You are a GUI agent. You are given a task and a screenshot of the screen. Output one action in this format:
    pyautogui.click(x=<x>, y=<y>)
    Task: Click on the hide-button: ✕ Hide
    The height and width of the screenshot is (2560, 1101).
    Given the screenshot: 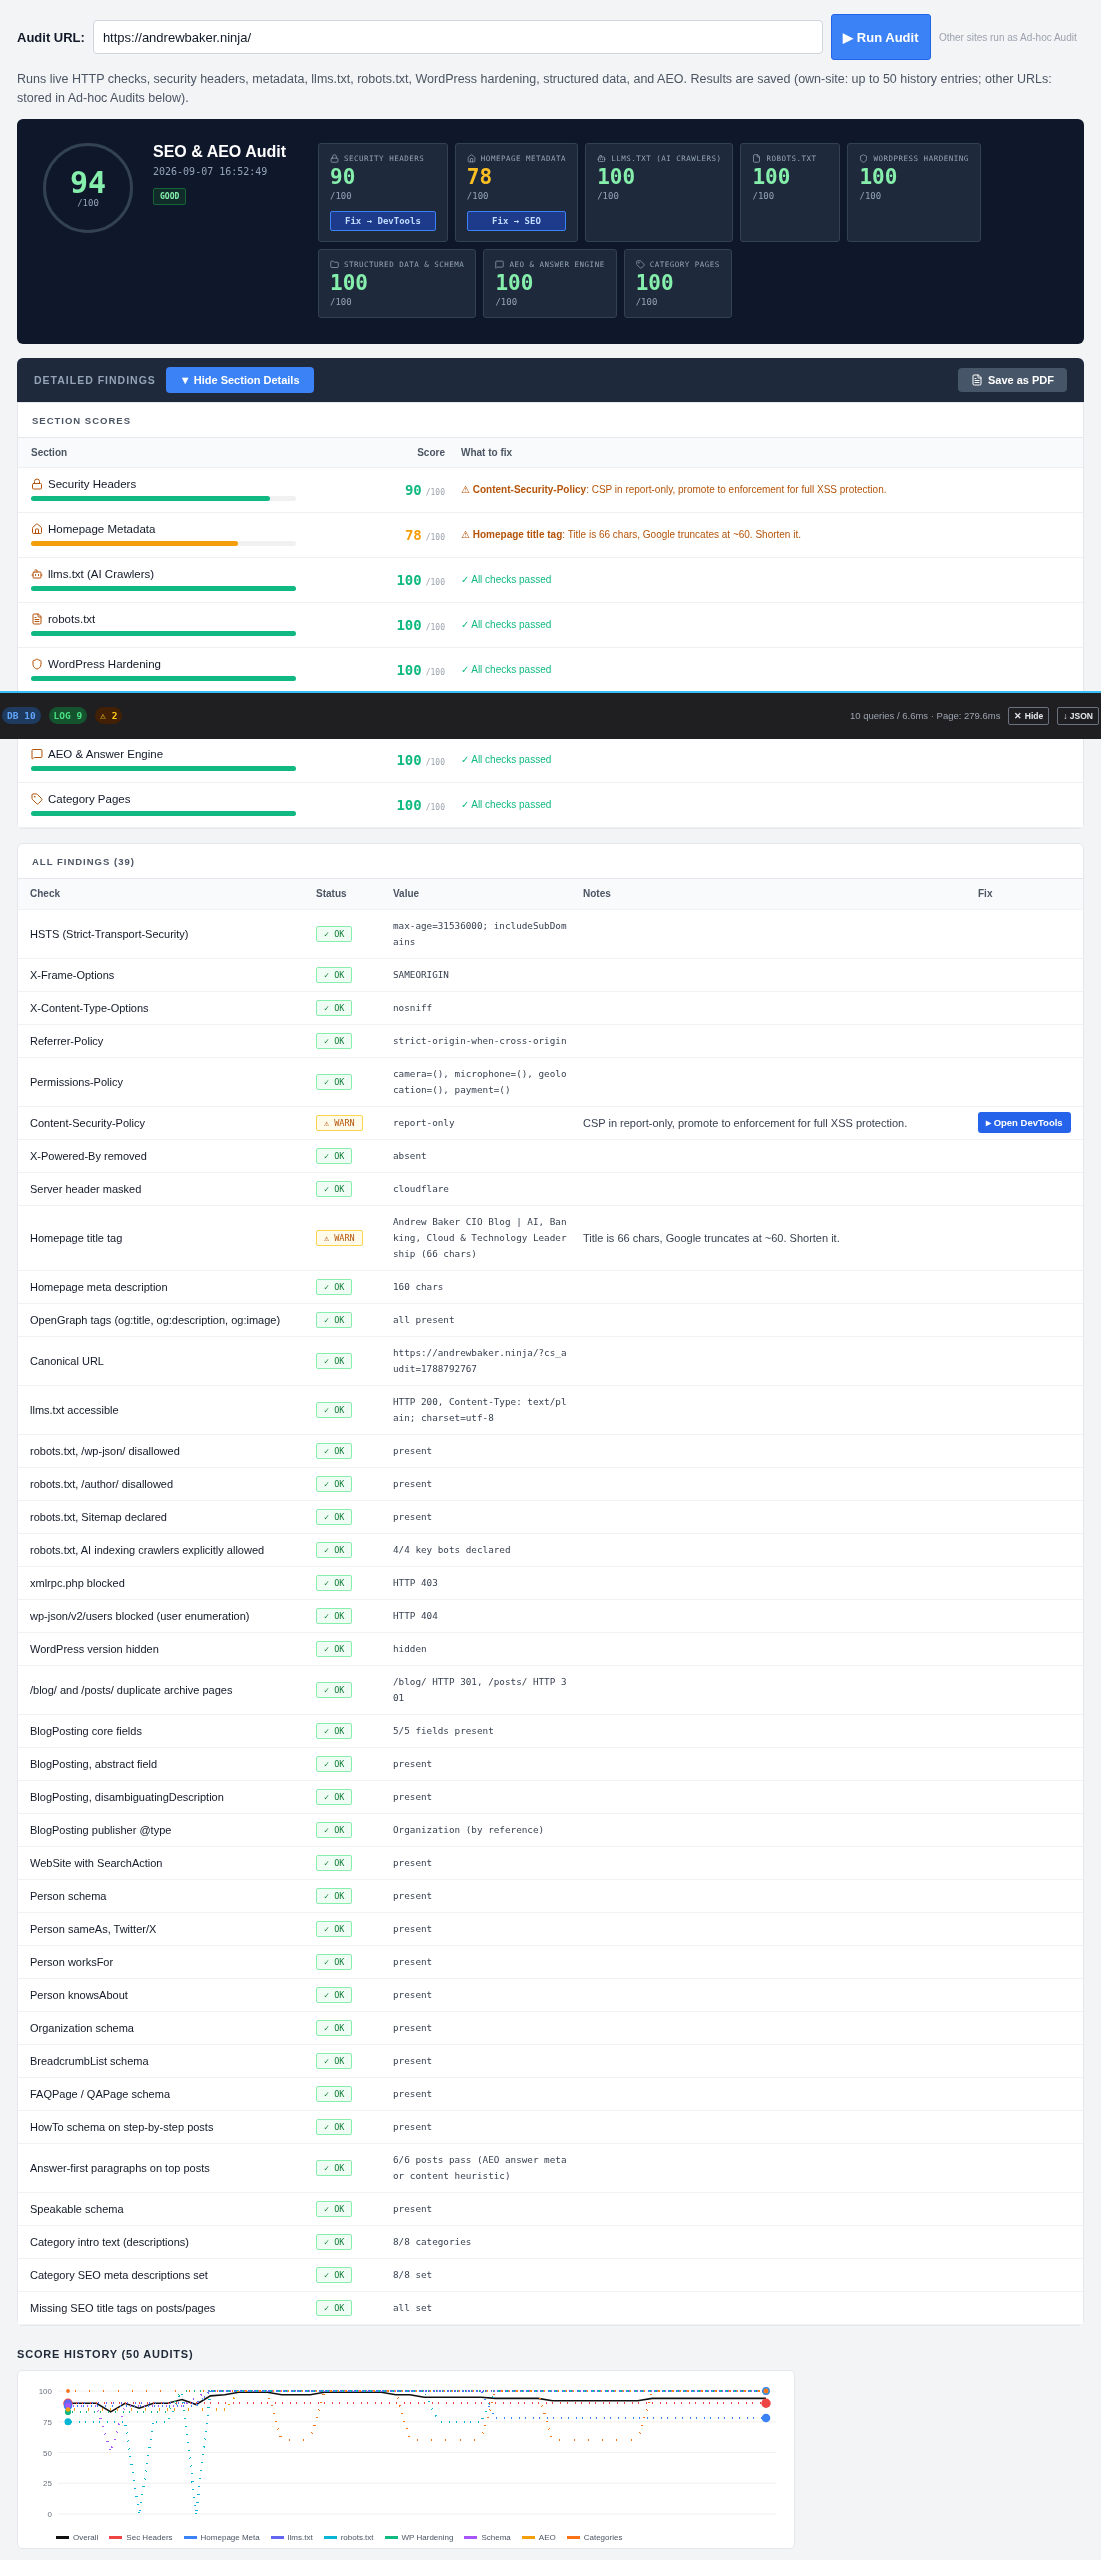 What is the action you would take?
    pyautogui.click(x=1029, y=715)
    